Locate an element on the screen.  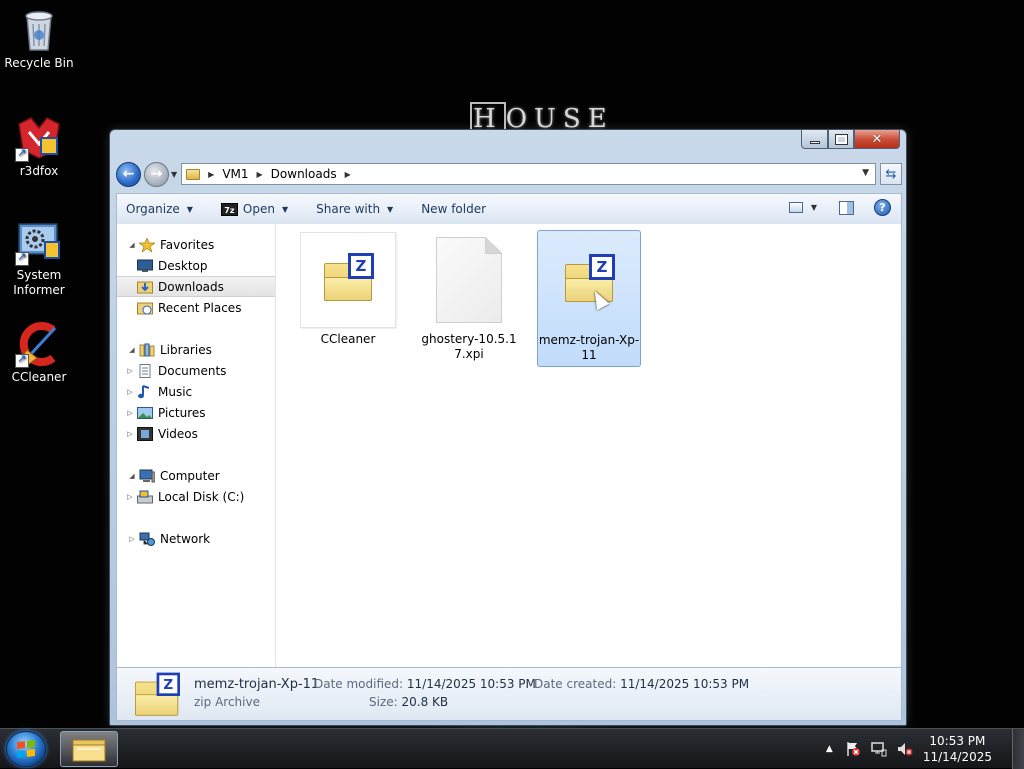
navigation-row: ← → ▼ ▶ VM1 ▶ Downloads ▶ ▼ ⇆ is located at coordinates (509, 174).